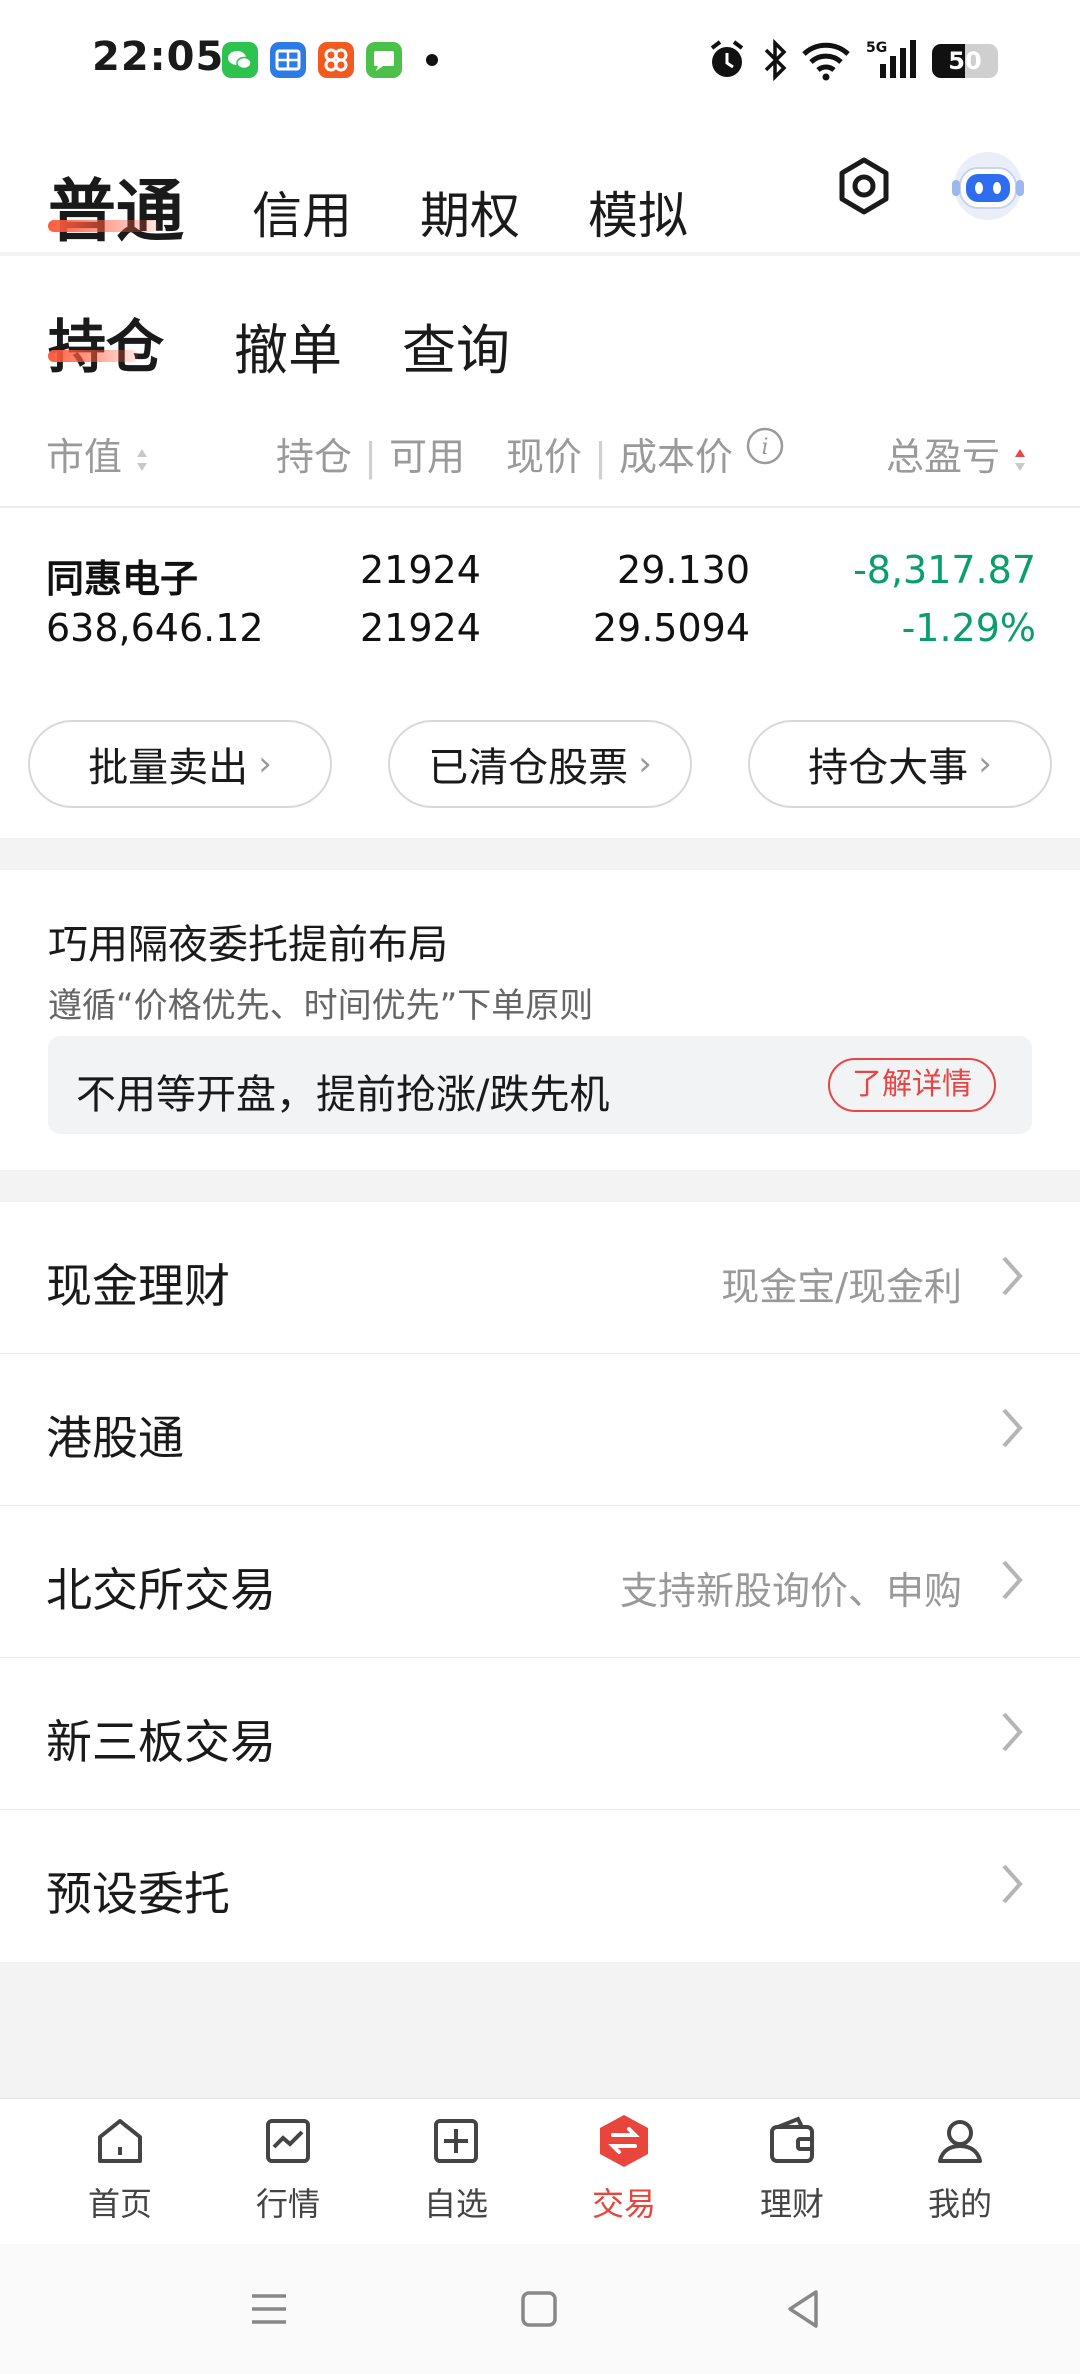 The height and width of the screenshot is (2374, 1080). What do you see at coordinates (1020, 459) in the screenshot?
I see `sort-desc-icon` at bounding box center [1020, 459].